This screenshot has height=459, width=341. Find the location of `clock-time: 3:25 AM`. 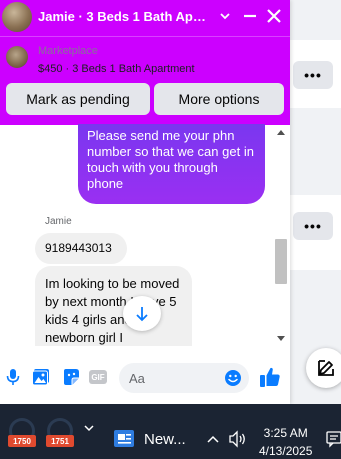

clock-time: 3:25 AM is located at coordinates (285, 433).